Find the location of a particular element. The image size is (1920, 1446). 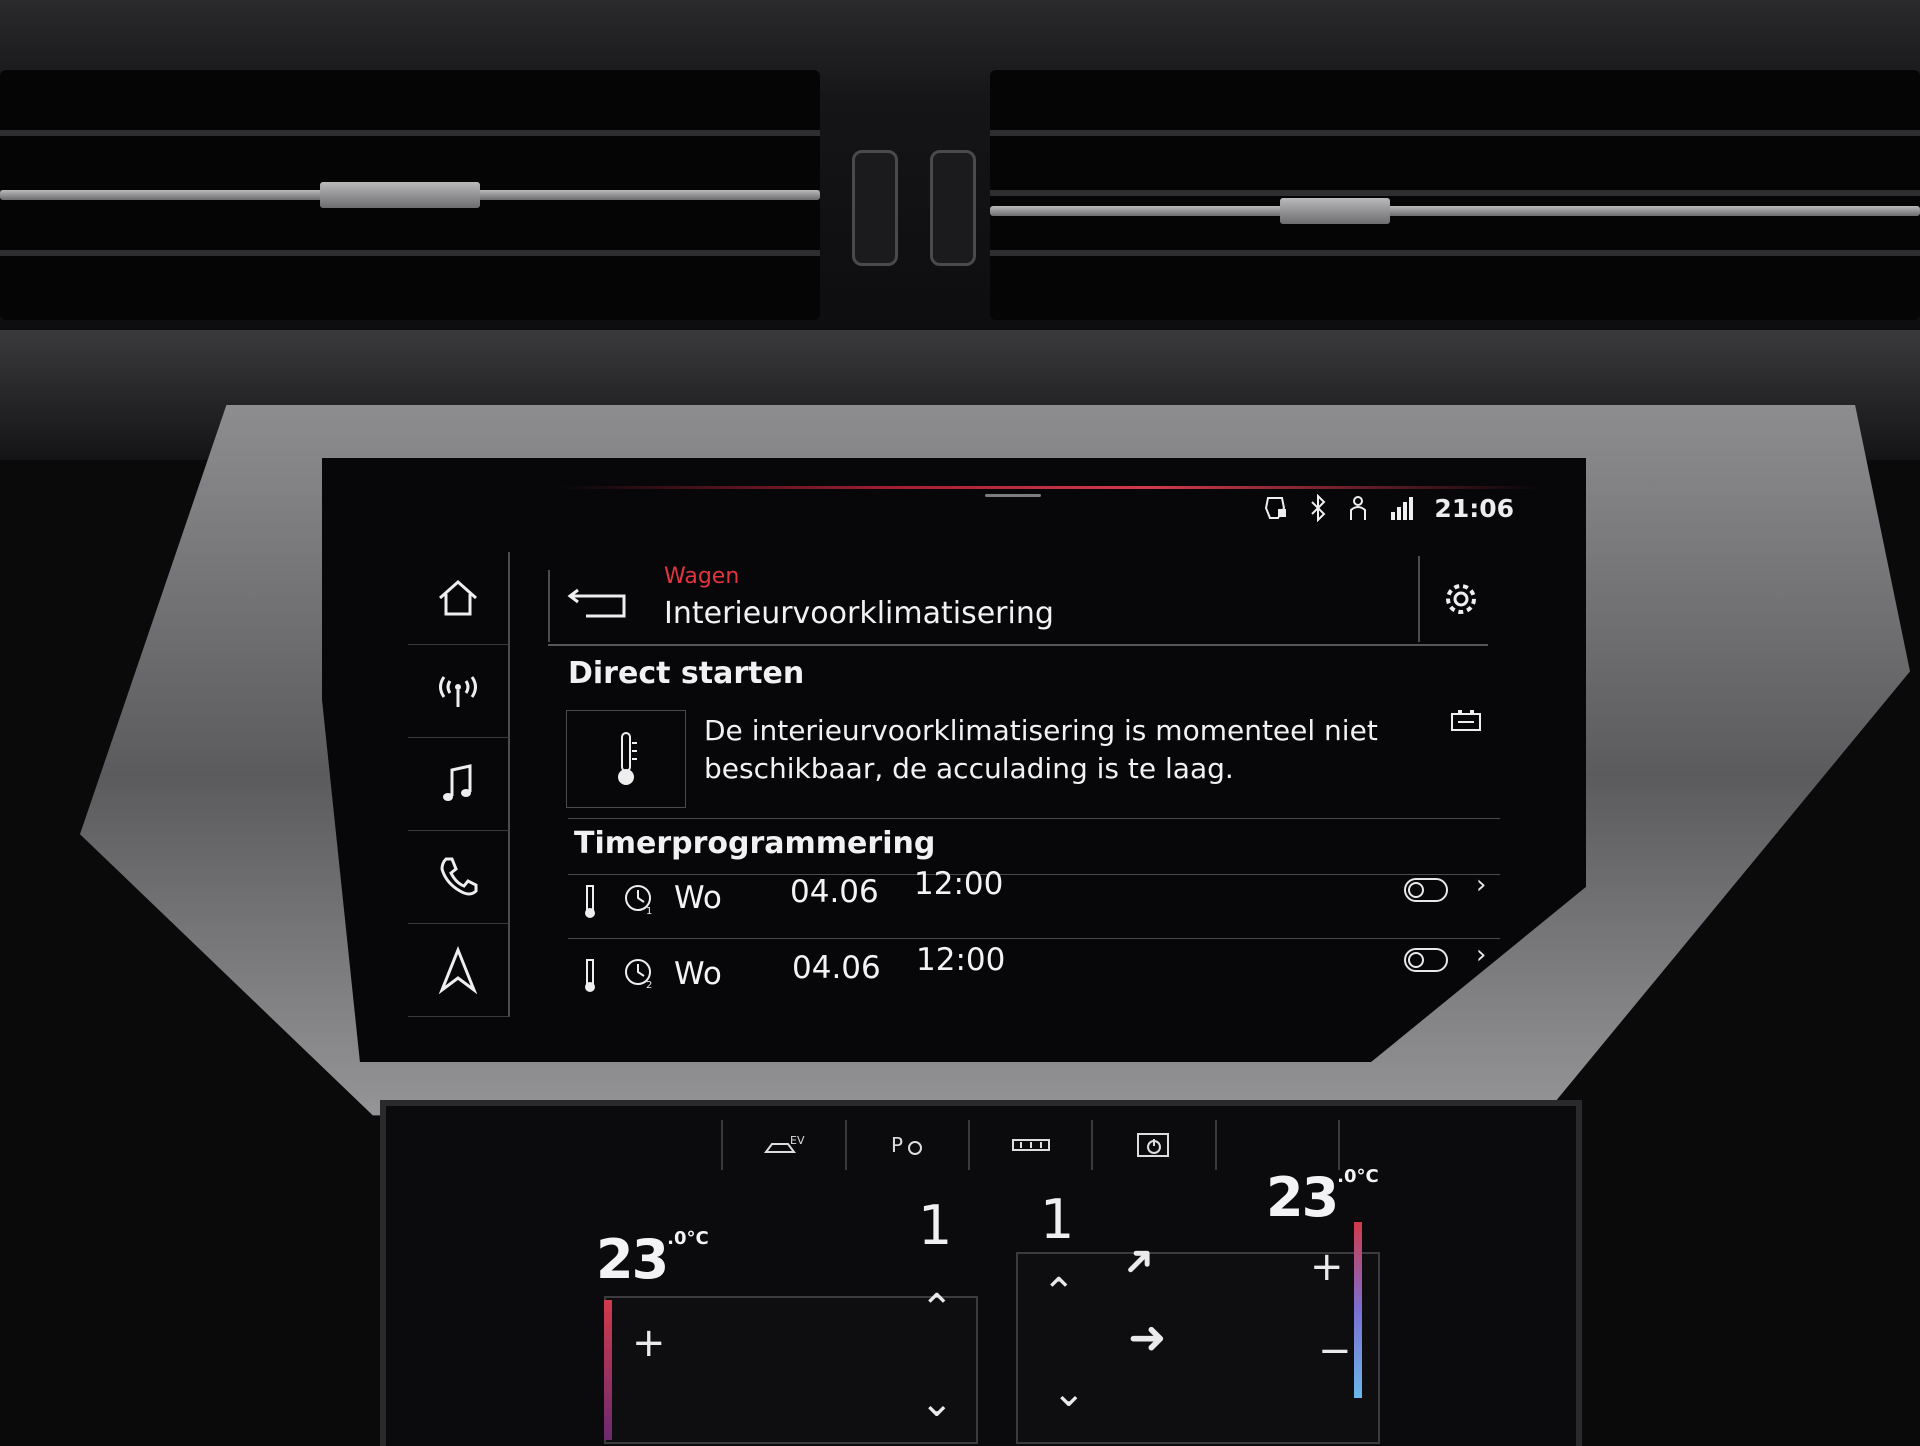

direct-start-tile is located at coordinates (626, 759).